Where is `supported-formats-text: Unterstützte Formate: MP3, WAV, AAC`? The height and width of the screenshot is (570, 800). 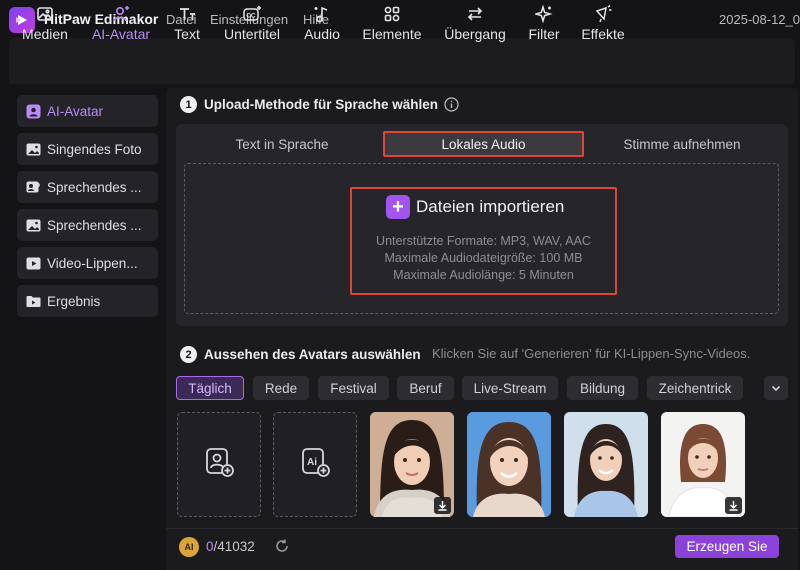
supported-formats-text: Unterstützte Formate: MP3, WAV, AAC is located at coordinates (483, 241).